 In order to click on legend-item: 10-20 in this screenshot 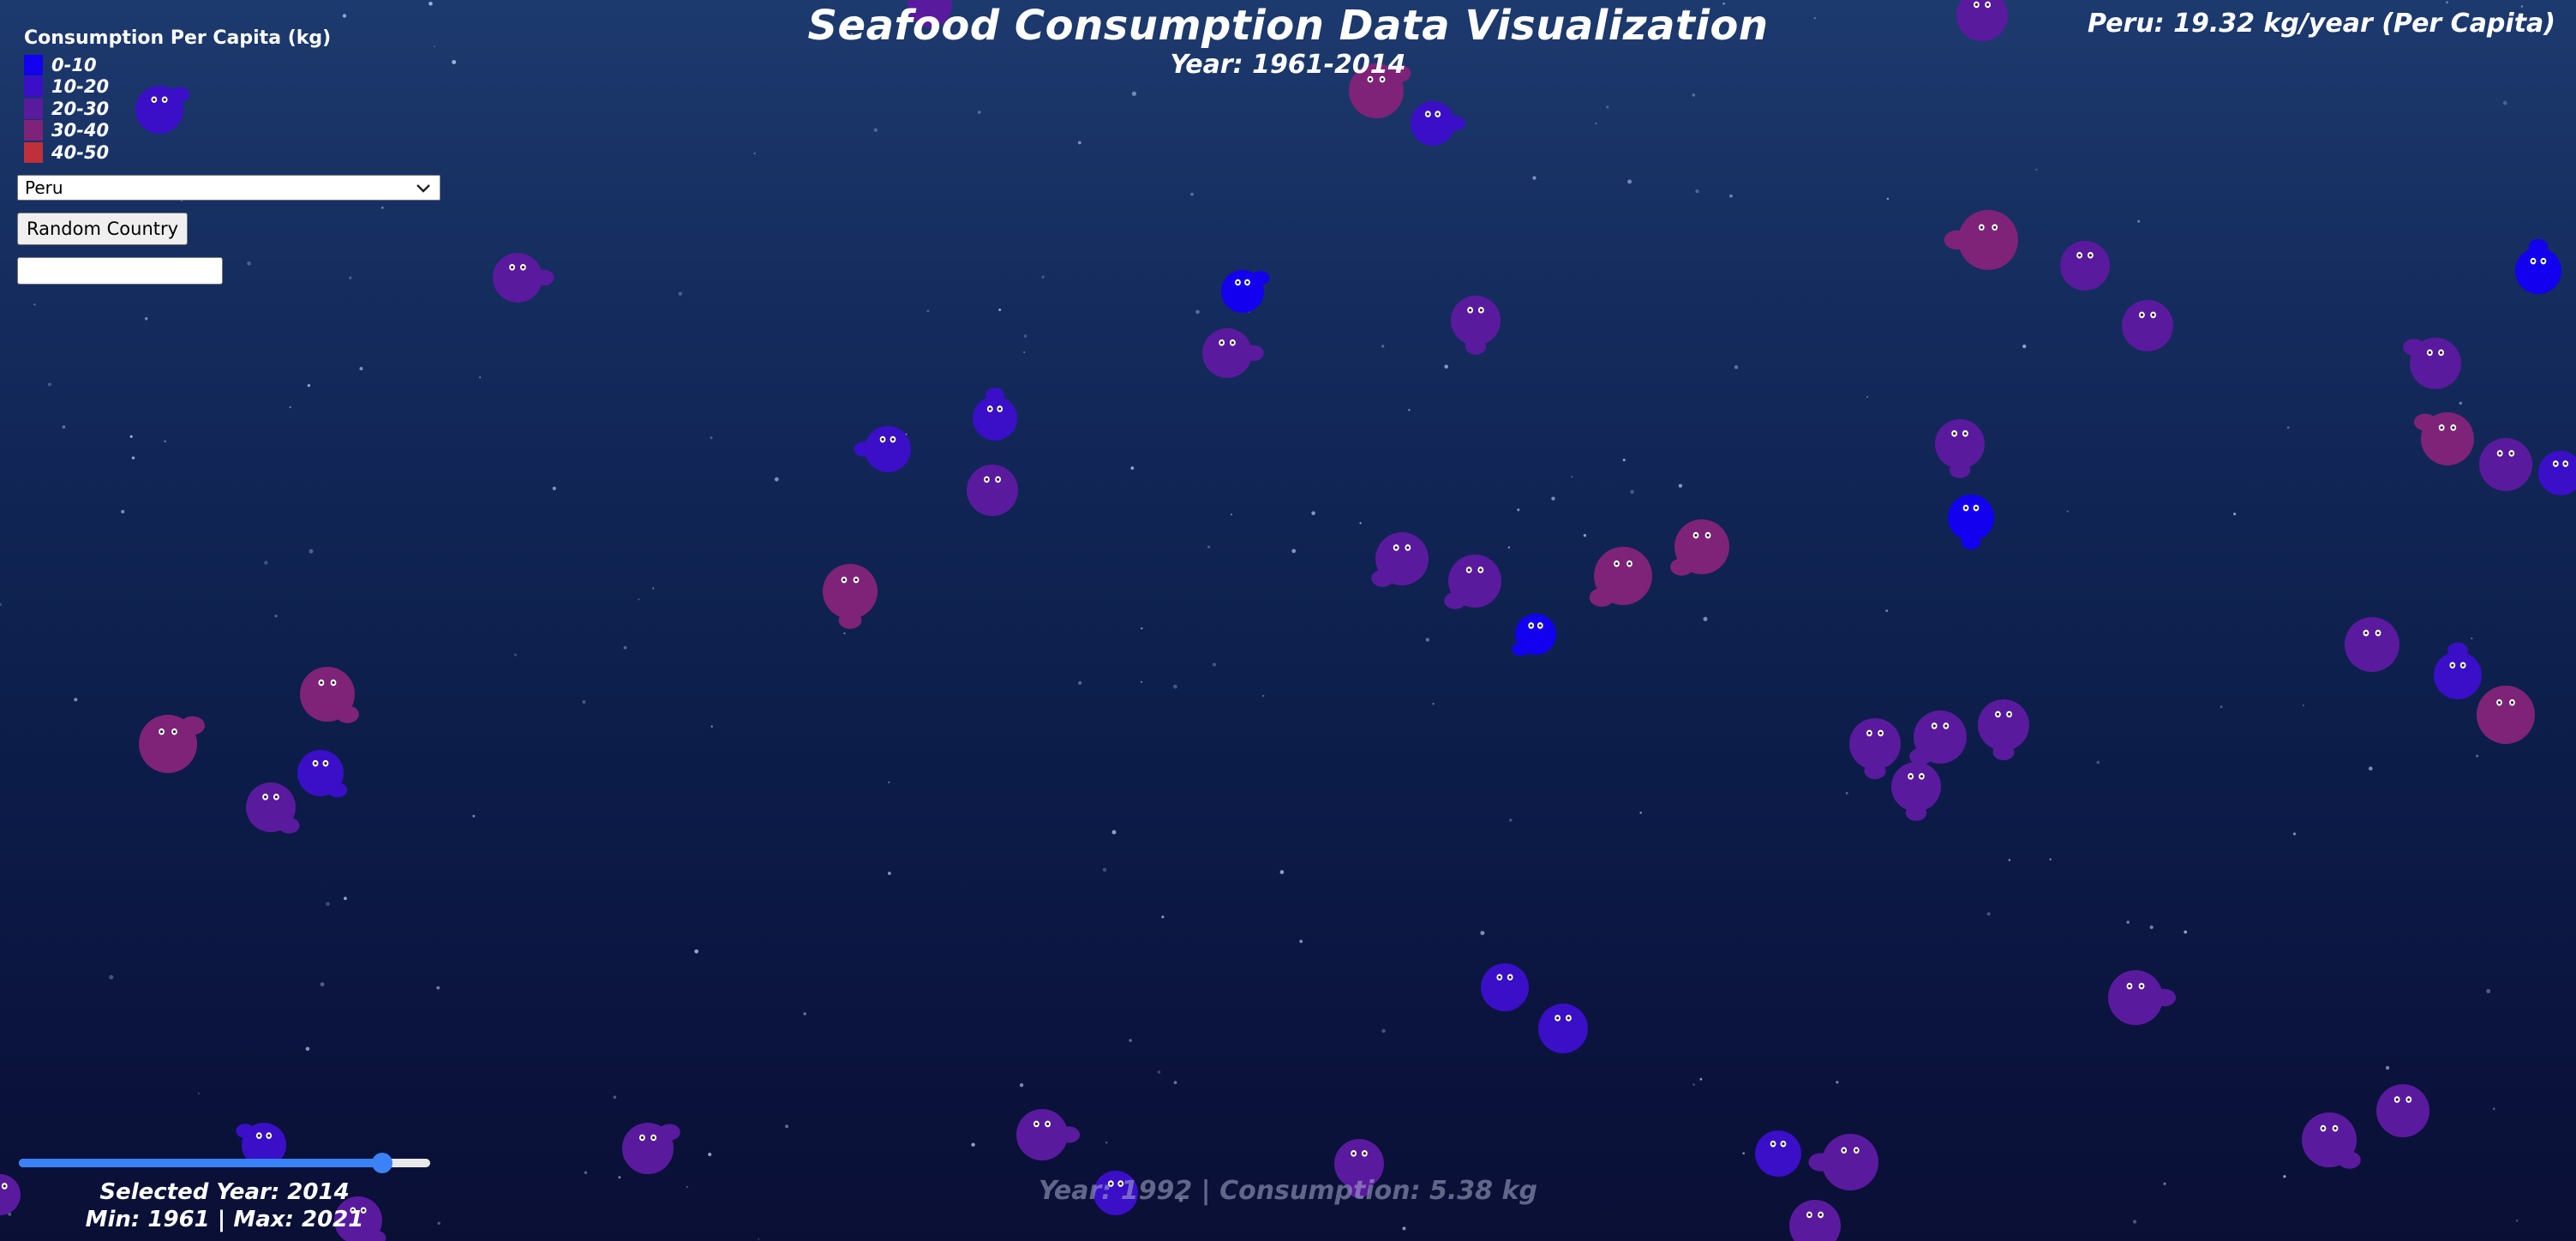, I will do `click(177, 87)`.